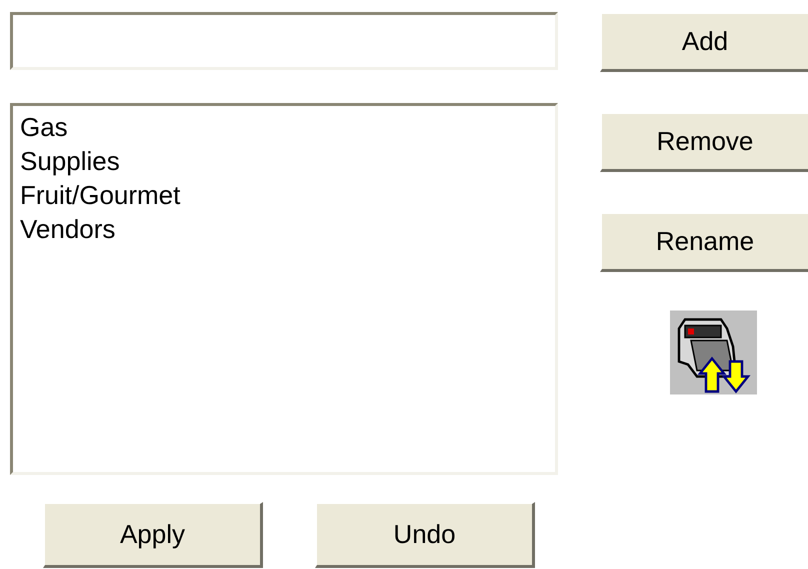 Image resolution: width=808 pixels, height=569 pixels. What do you see at coordinates (704, 42) in the screenshot?
I see `add-button: Add` at bounding box center [704, 42].